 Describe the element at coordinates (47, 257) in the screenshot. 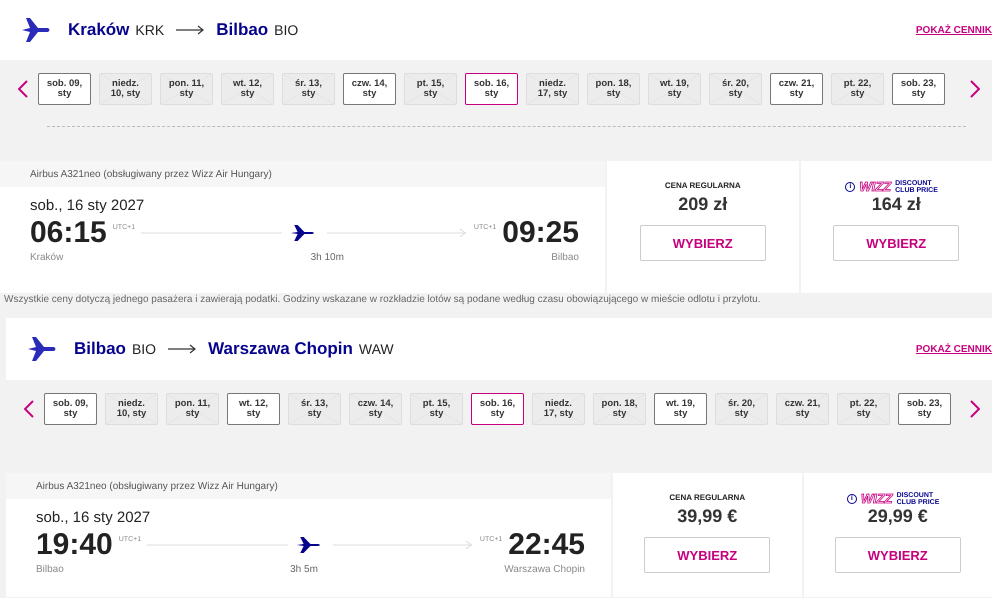

I see `departure-city: Kraków` at that location.